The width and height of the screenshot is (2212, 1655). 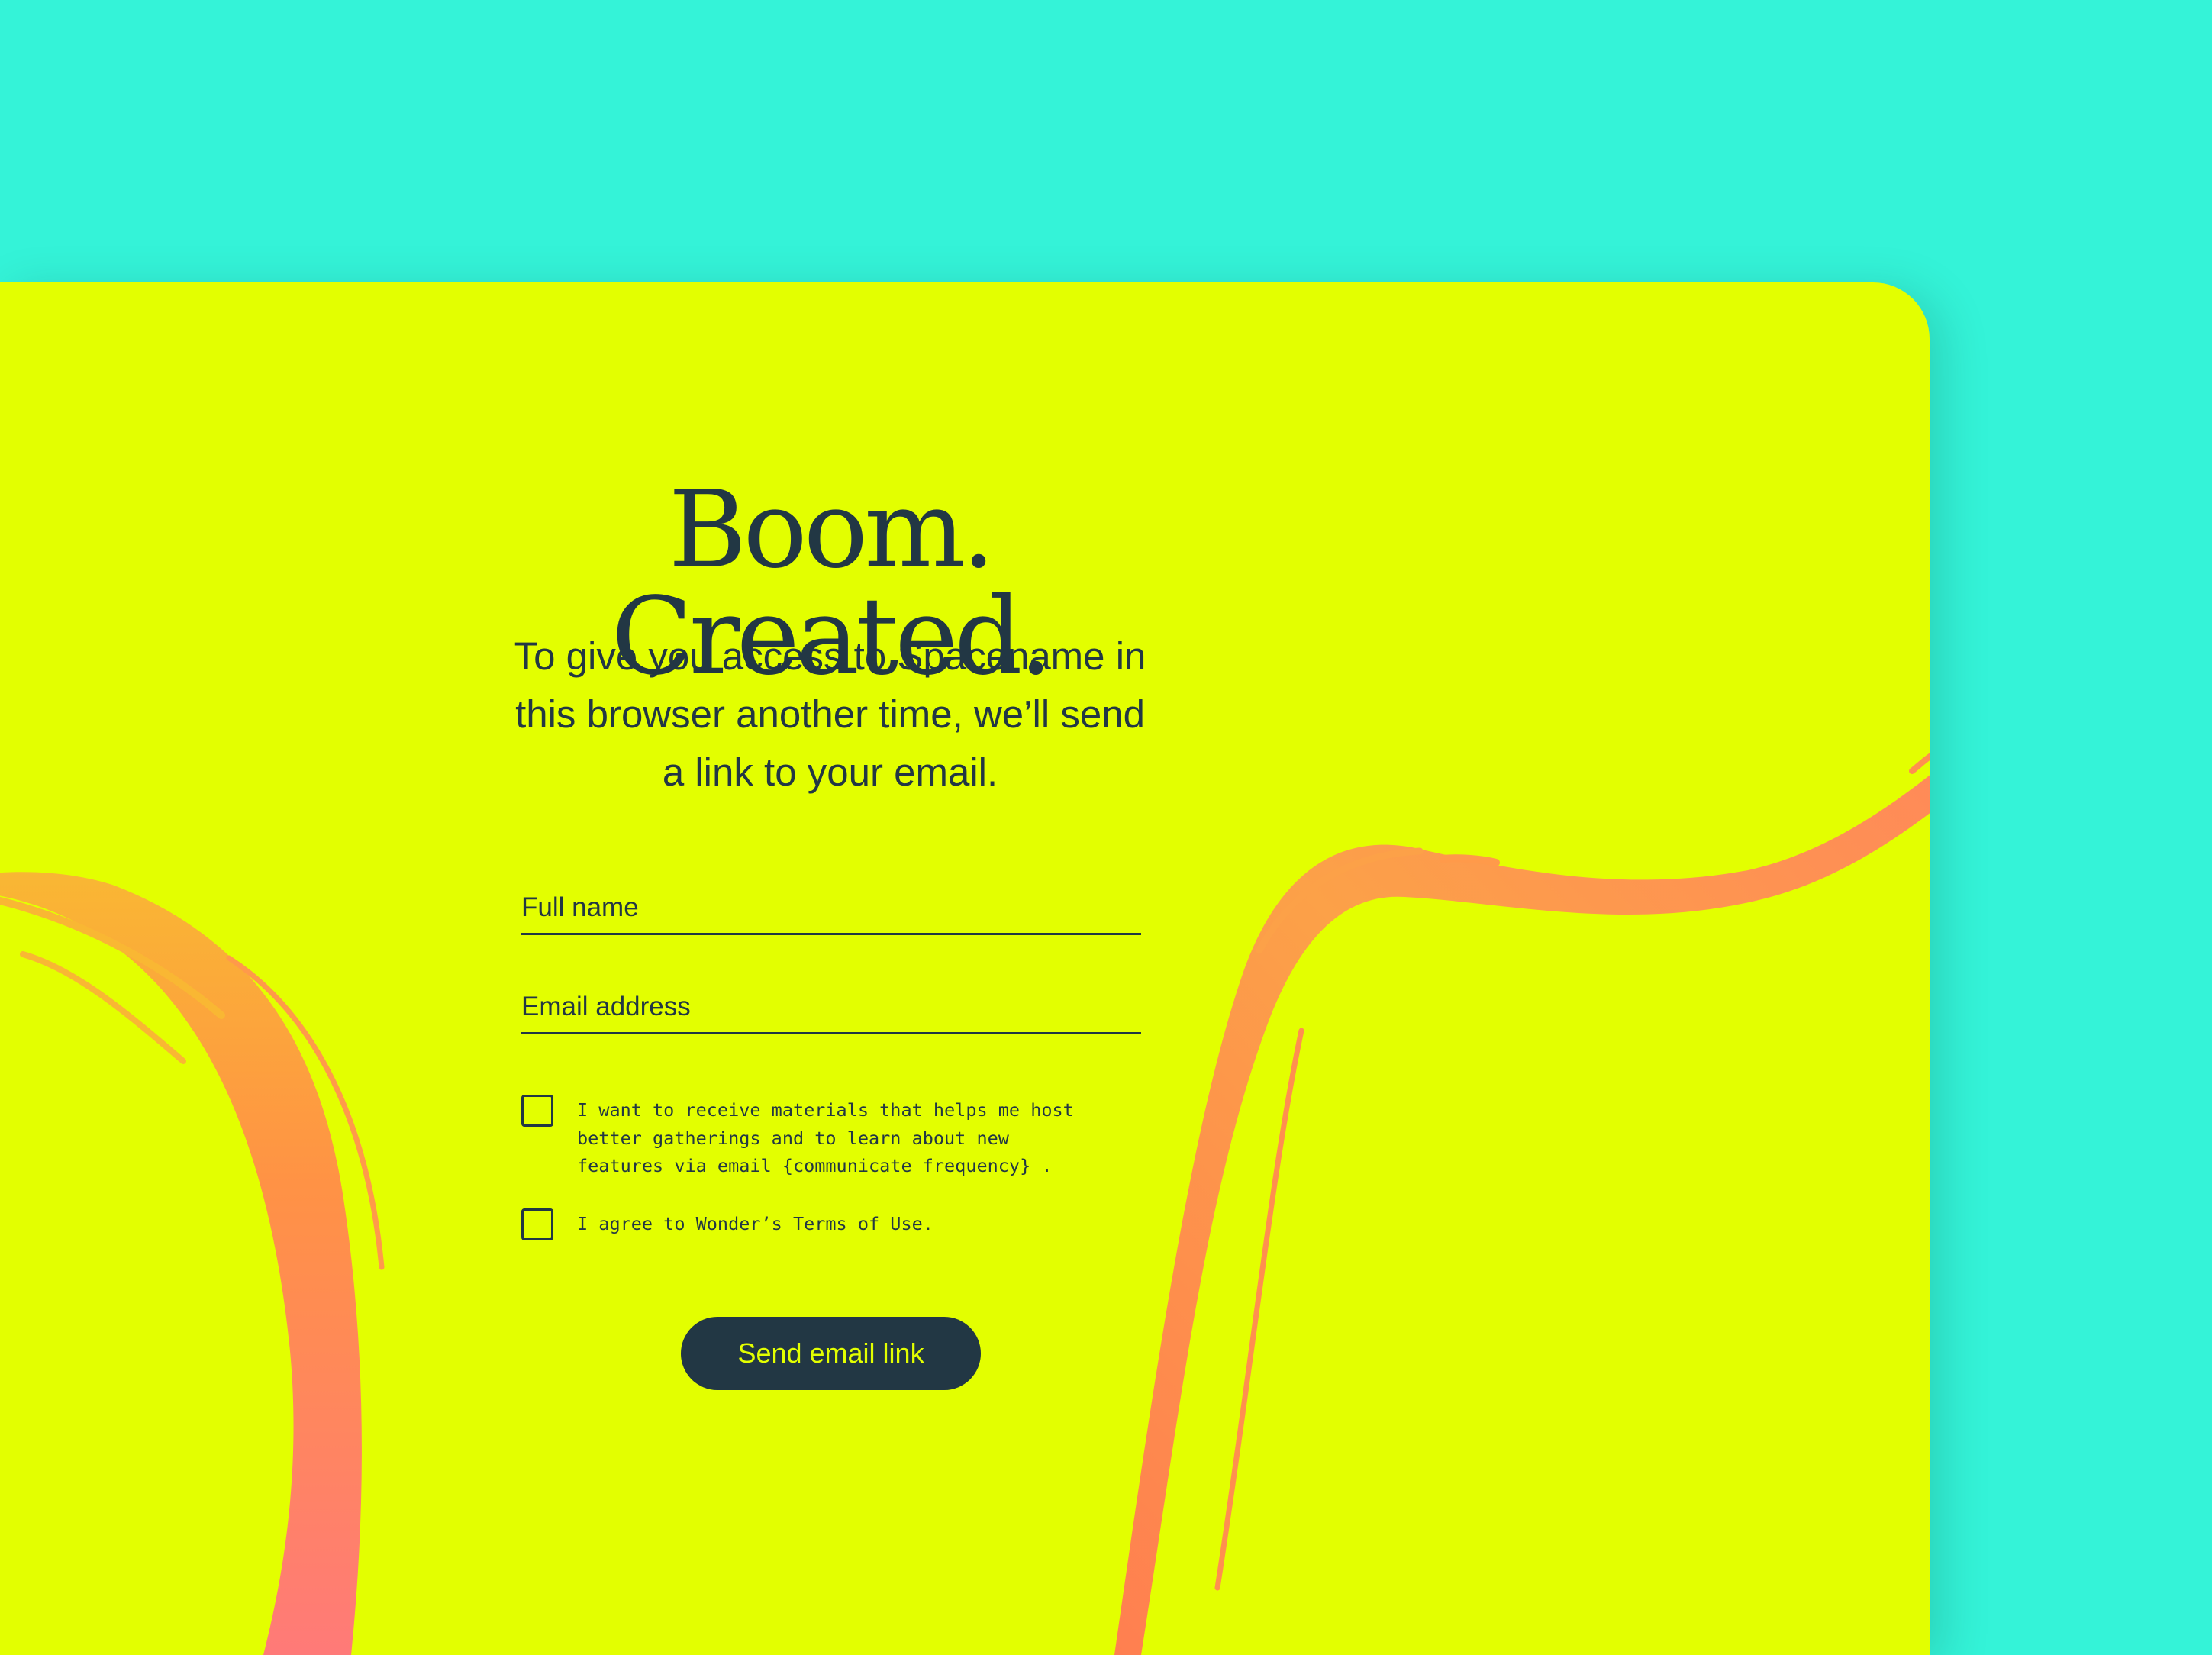 I want to click on terms-consent-checkbox, so click(x=537, y=1224).